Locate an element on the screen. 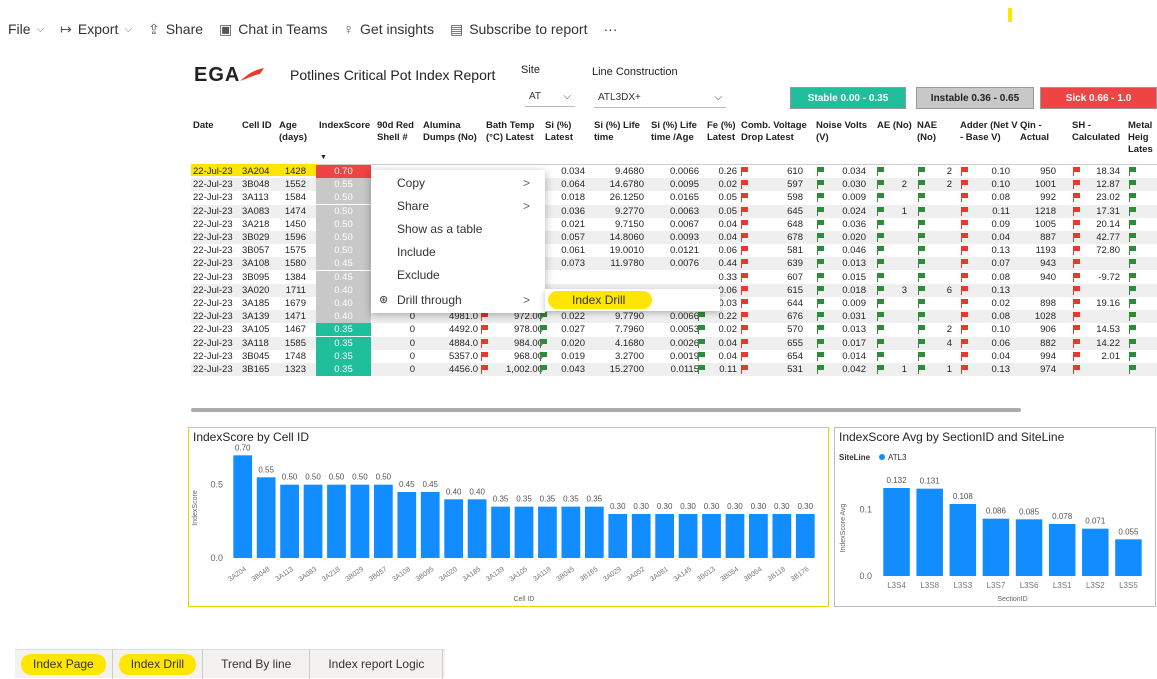 The height and width of the screenshot is (679, 1157). legend-label: Sick 0.66 - 1.0 is located at coordinates (1098, 98).